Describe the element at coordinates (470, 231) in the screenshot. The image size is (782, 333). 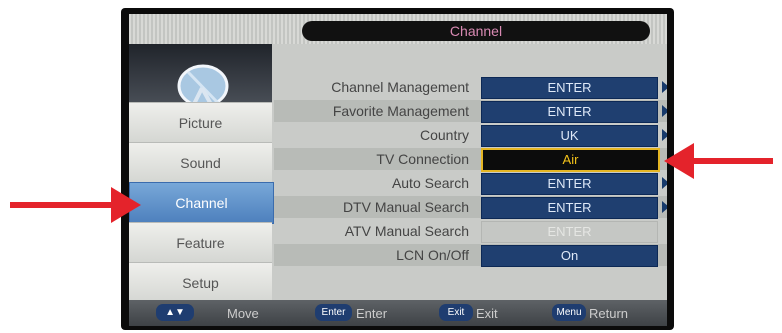
I see `setting-row-atv-manual-search: ATV Manual Search ENTER` at that location.